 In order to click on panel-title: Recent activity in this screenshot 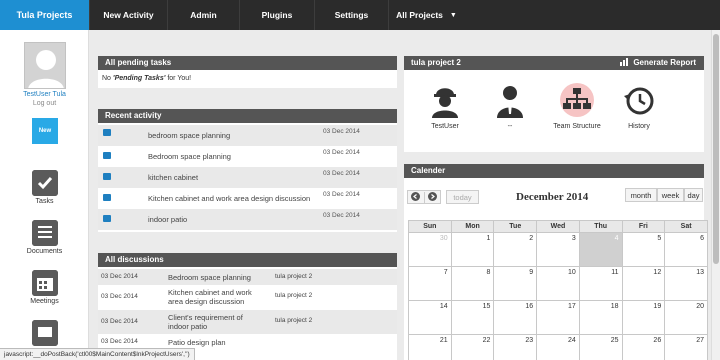, I will do `click(247, 116)`.